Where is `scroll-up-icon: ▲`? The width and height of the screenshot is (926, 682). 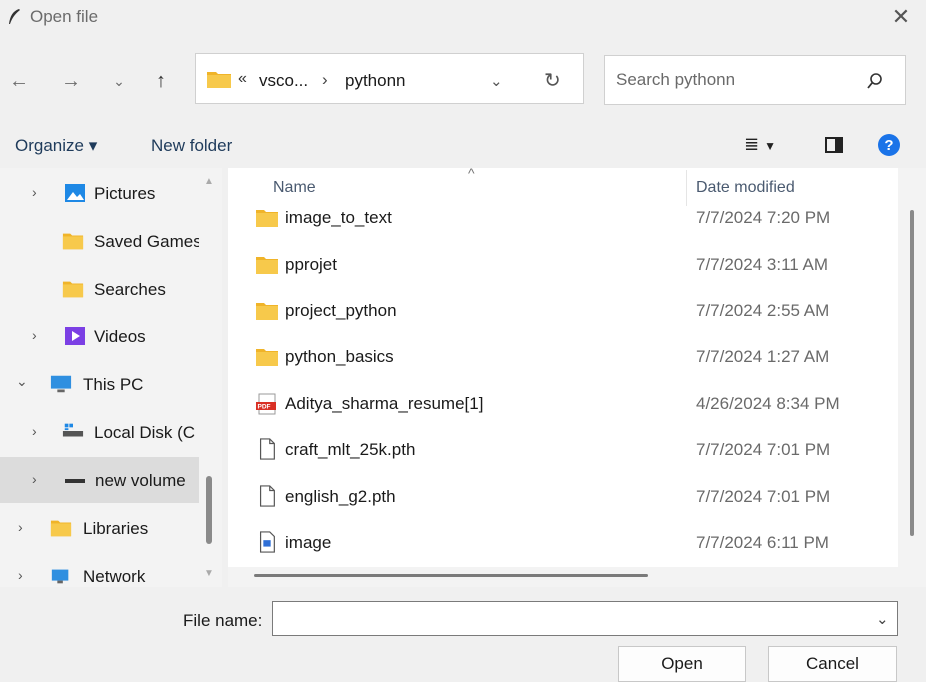 scroll-up-icon: ▲ is located at coordinates (209, 181).